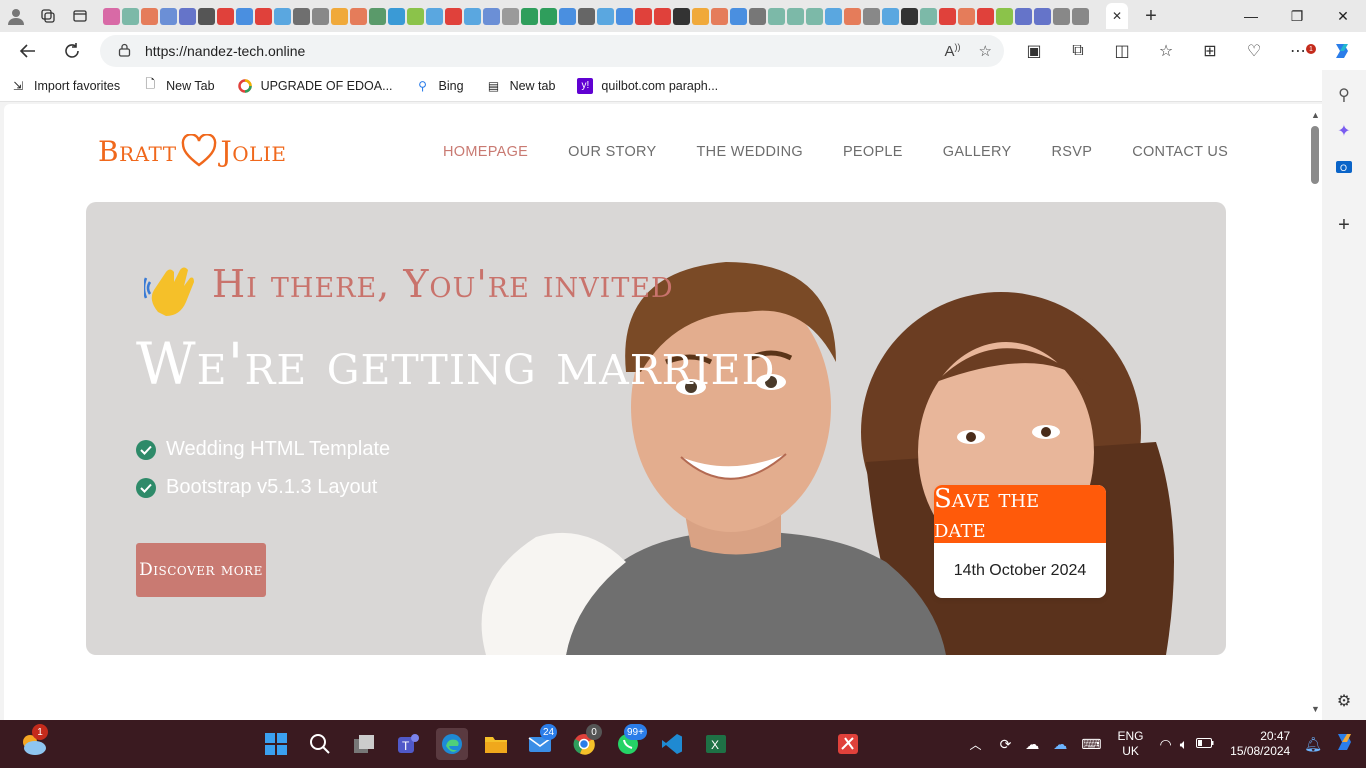 Image resolution: width=1366 pixels, height=768 pixels. What do you see at coordinates (1122, 51) in the screenshot?
I see `split-screen-icon: ◫` at bounding box center [1122, 51].